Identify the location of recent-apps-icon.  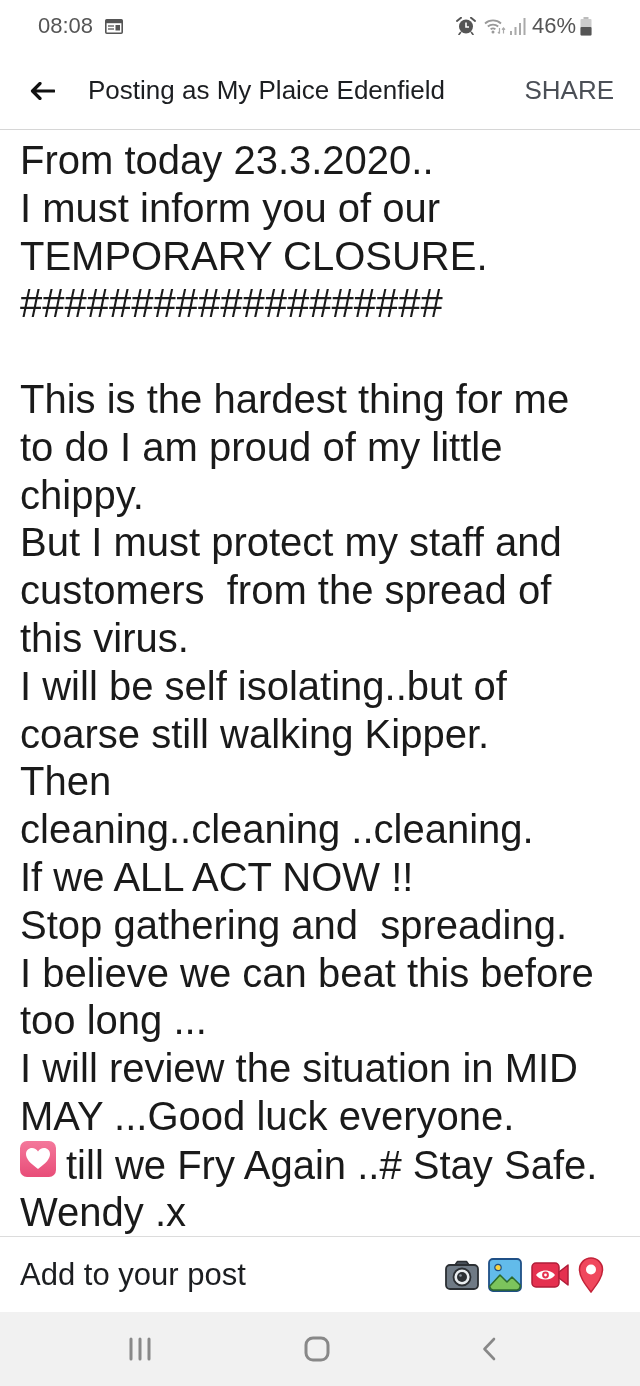
(140, 1349).